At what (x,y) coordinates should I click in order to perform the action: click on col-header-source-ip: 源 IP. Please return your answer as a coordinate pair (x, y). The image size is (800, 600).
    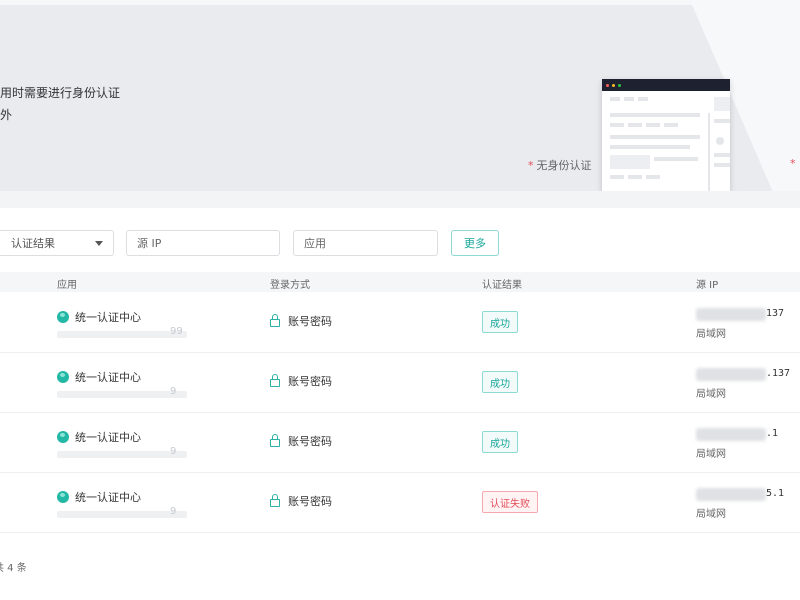
    Looking at the image, I should click on (707, 285).